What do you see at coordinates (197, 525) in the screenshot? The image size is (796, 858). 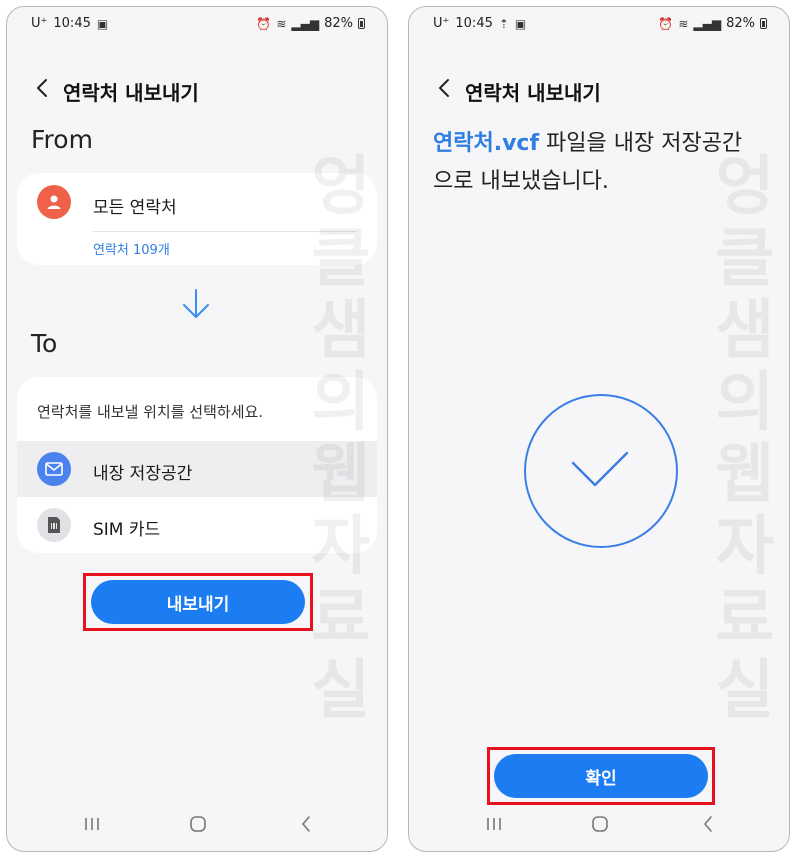 I see `option-sim-card: SIM 카드` at bounding box center [197, 525].